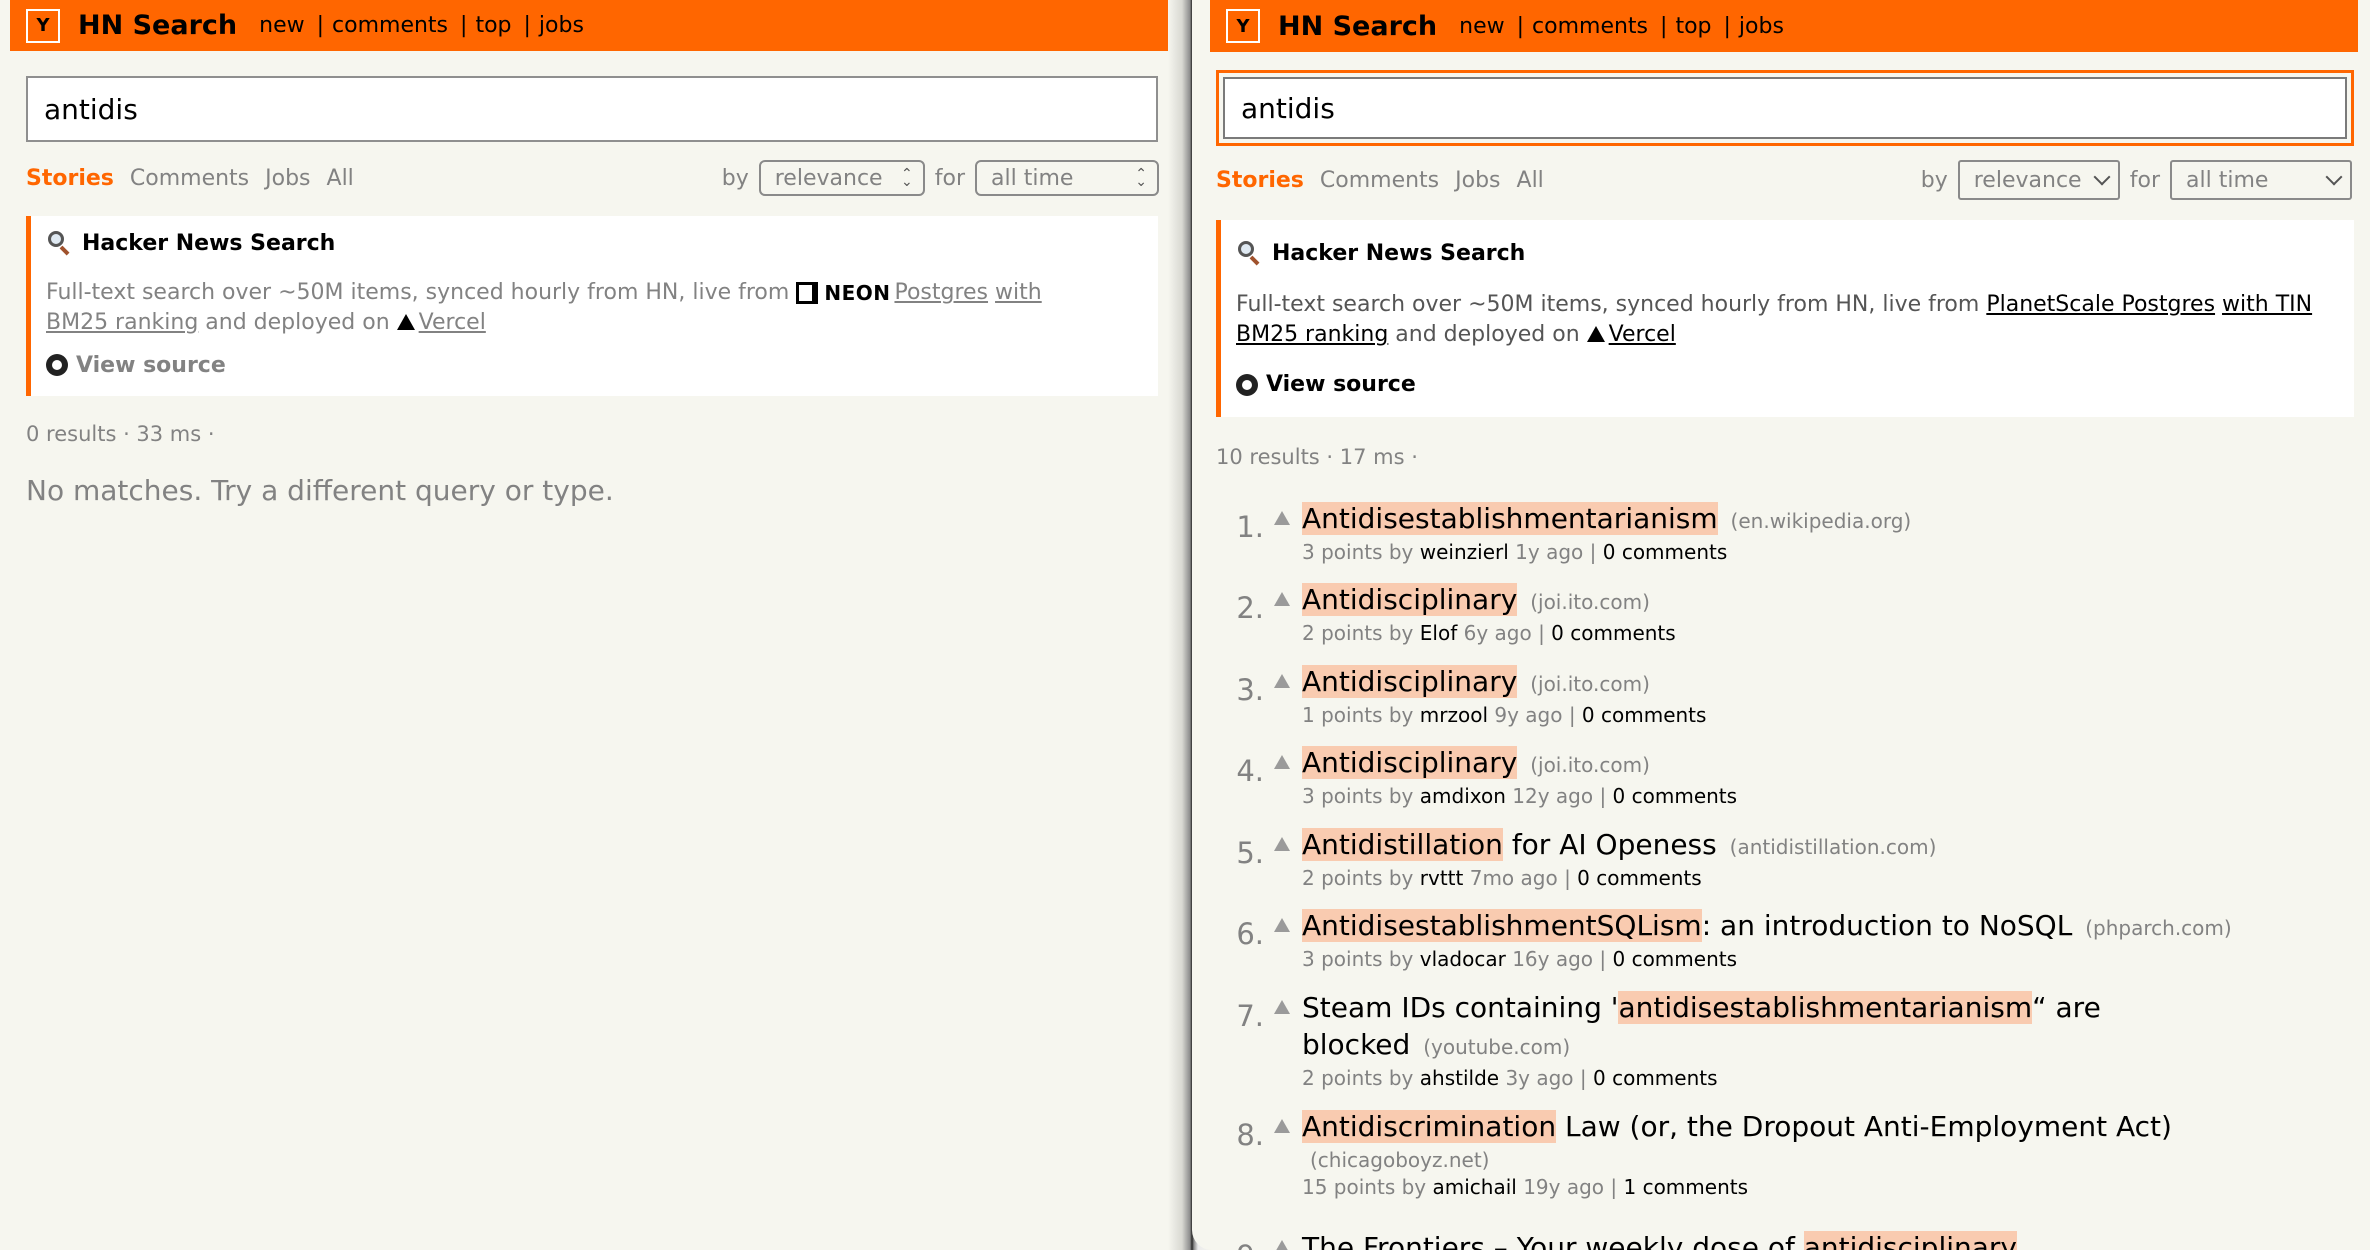  What do you see at coordinates (2261, 180) in the screenshot?
I see `time-range-select: all time` at bounding box center [2261, 180].